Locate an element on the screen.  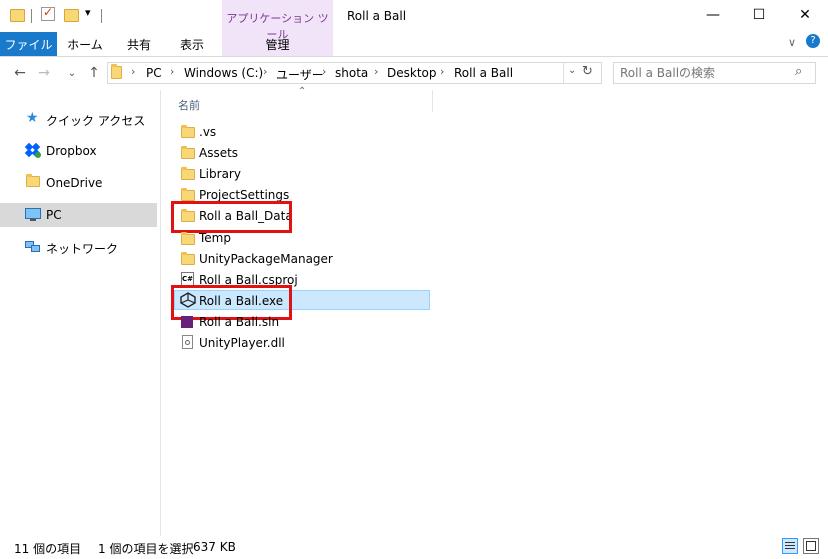
new-folder-icon is located at coordinates (71, 15).